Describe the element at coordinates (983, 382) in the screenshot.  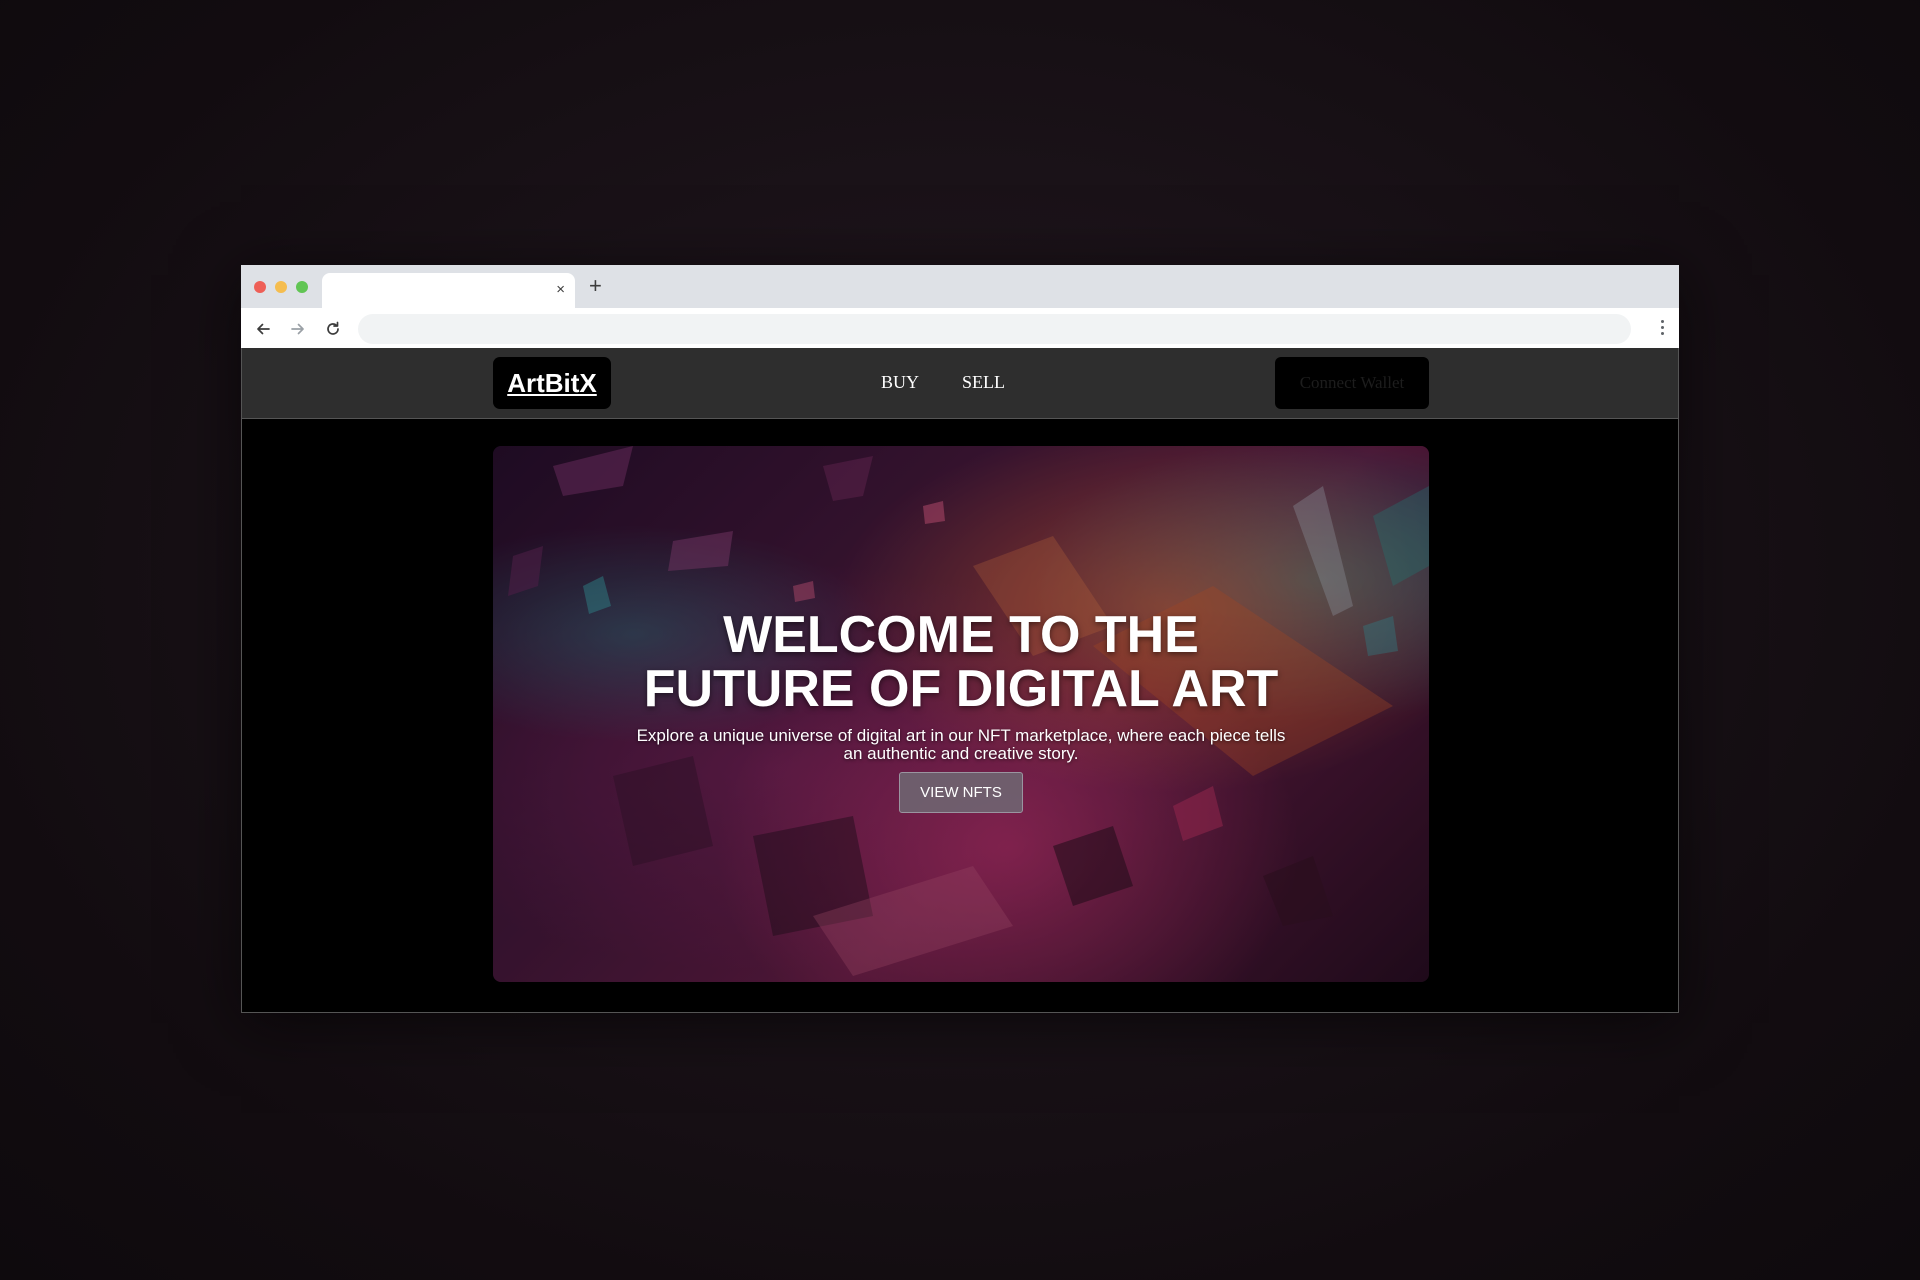
I see `nav-link-sell: SELL` at that location.